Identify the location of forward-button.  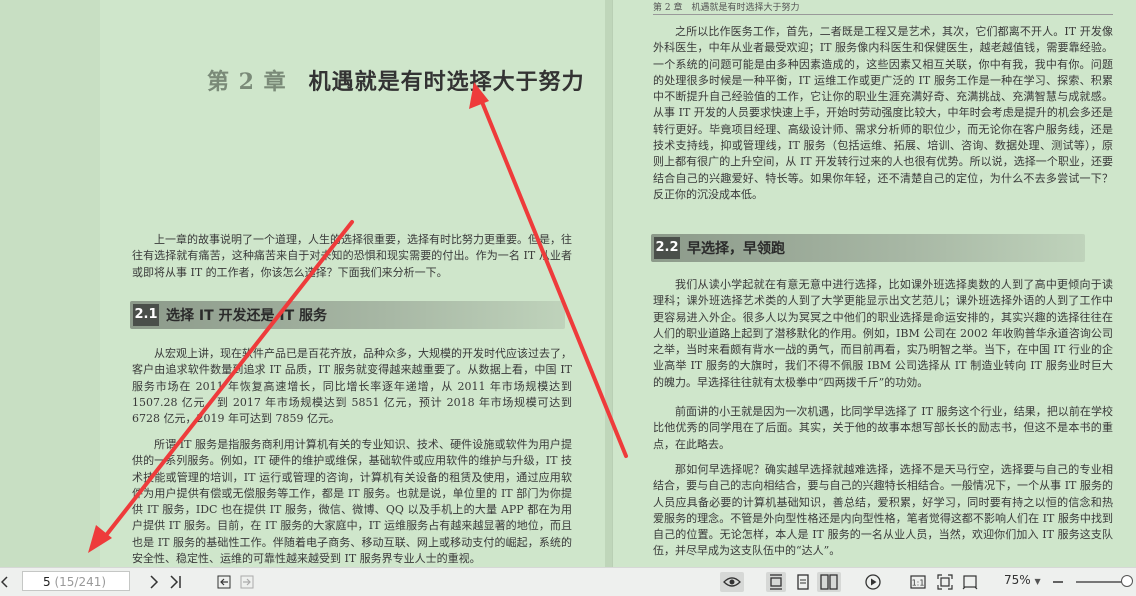
(247, 582).